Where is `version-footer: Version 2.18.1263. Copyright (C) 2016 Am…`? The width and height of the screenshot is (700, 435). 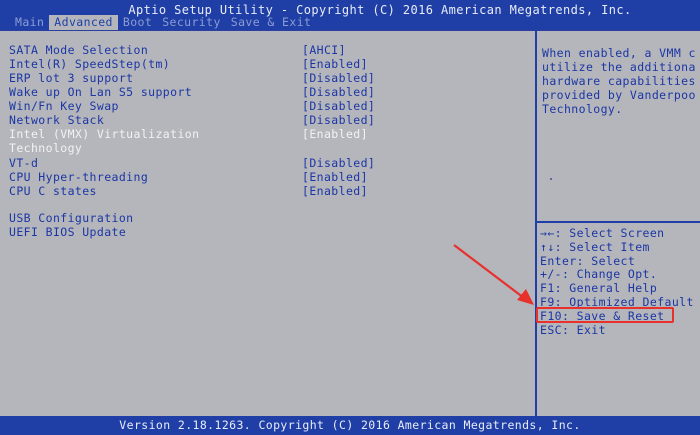 version-footer: Version 2.18.1263. Copyright (C) 2016 Am… is located at coordinates (350, 425).